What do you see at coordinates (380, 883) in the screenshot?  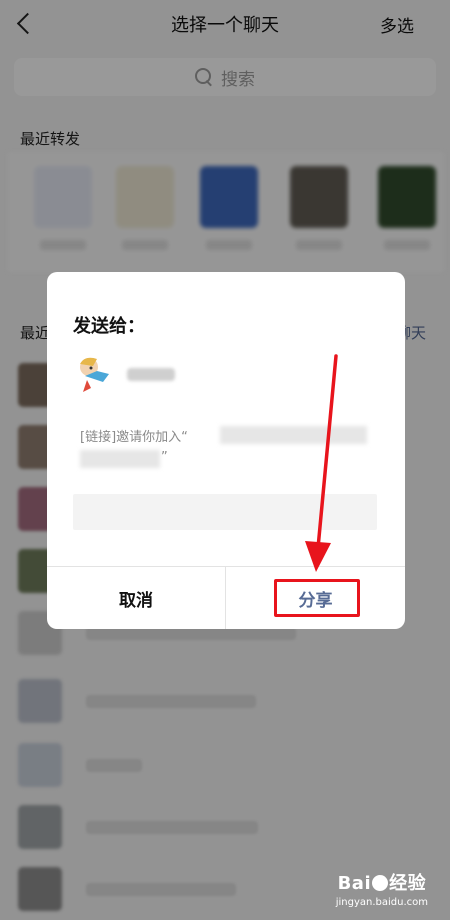 I see `paw-icon` at bounding box center [380, 883].